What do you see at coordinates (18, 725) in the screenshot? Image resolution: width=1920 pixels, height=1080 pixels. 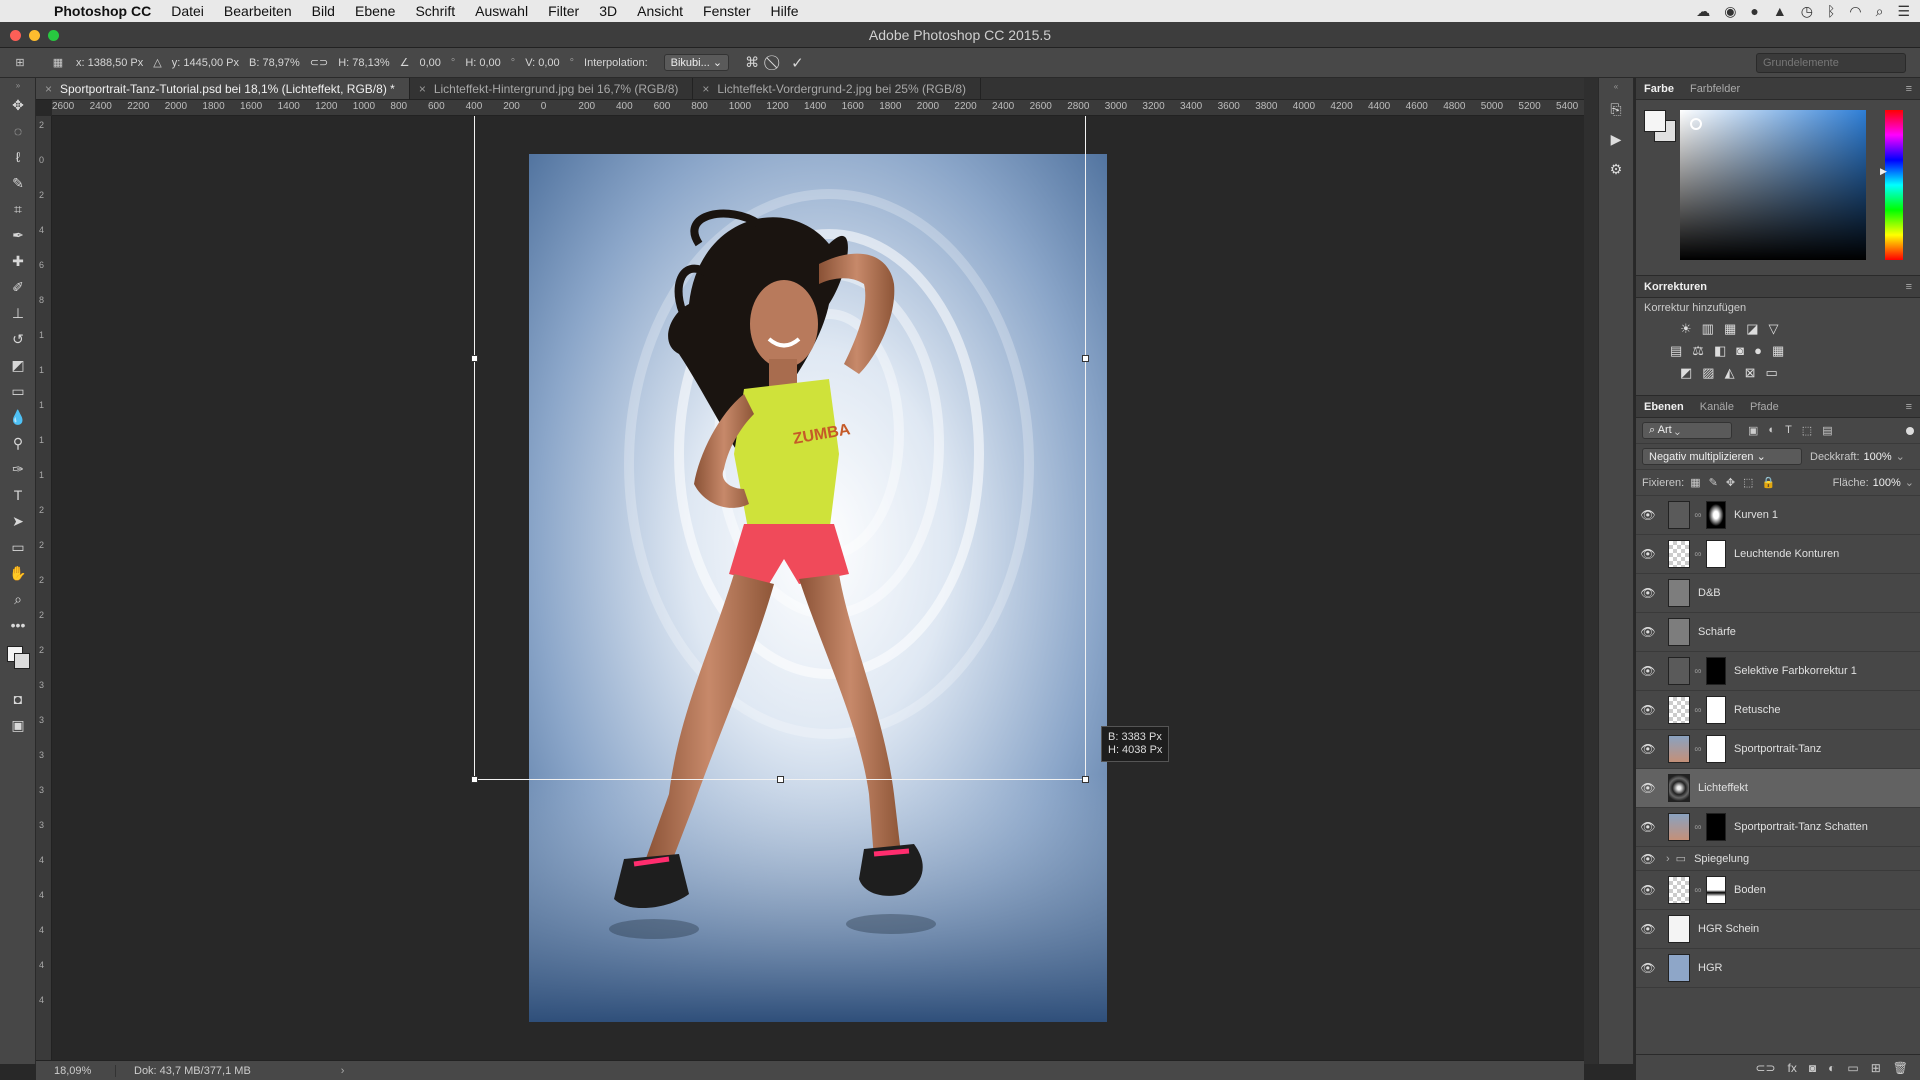 I see `screen-mode-icon: ▣` at bounding box center [18, 725].